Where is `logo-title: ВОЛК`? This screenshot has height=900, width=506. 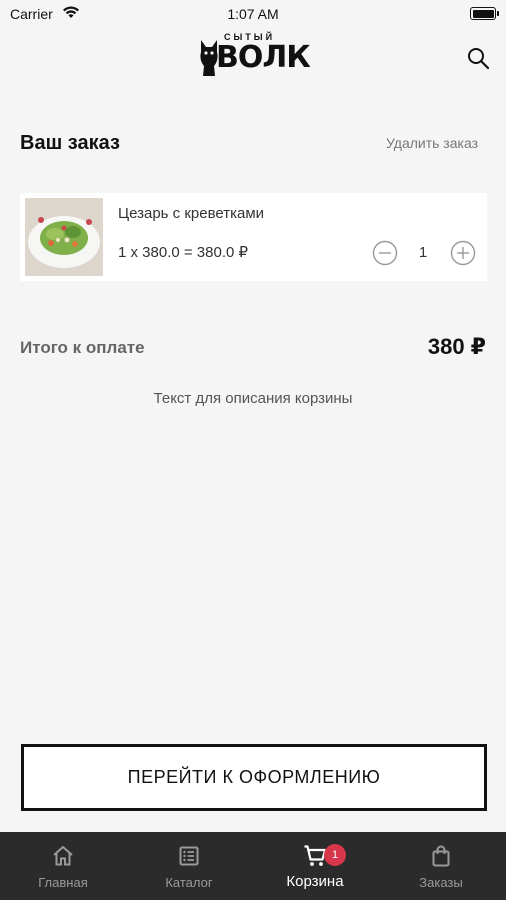 logo-title: ВОЛК is located at coordinates (263, 57).